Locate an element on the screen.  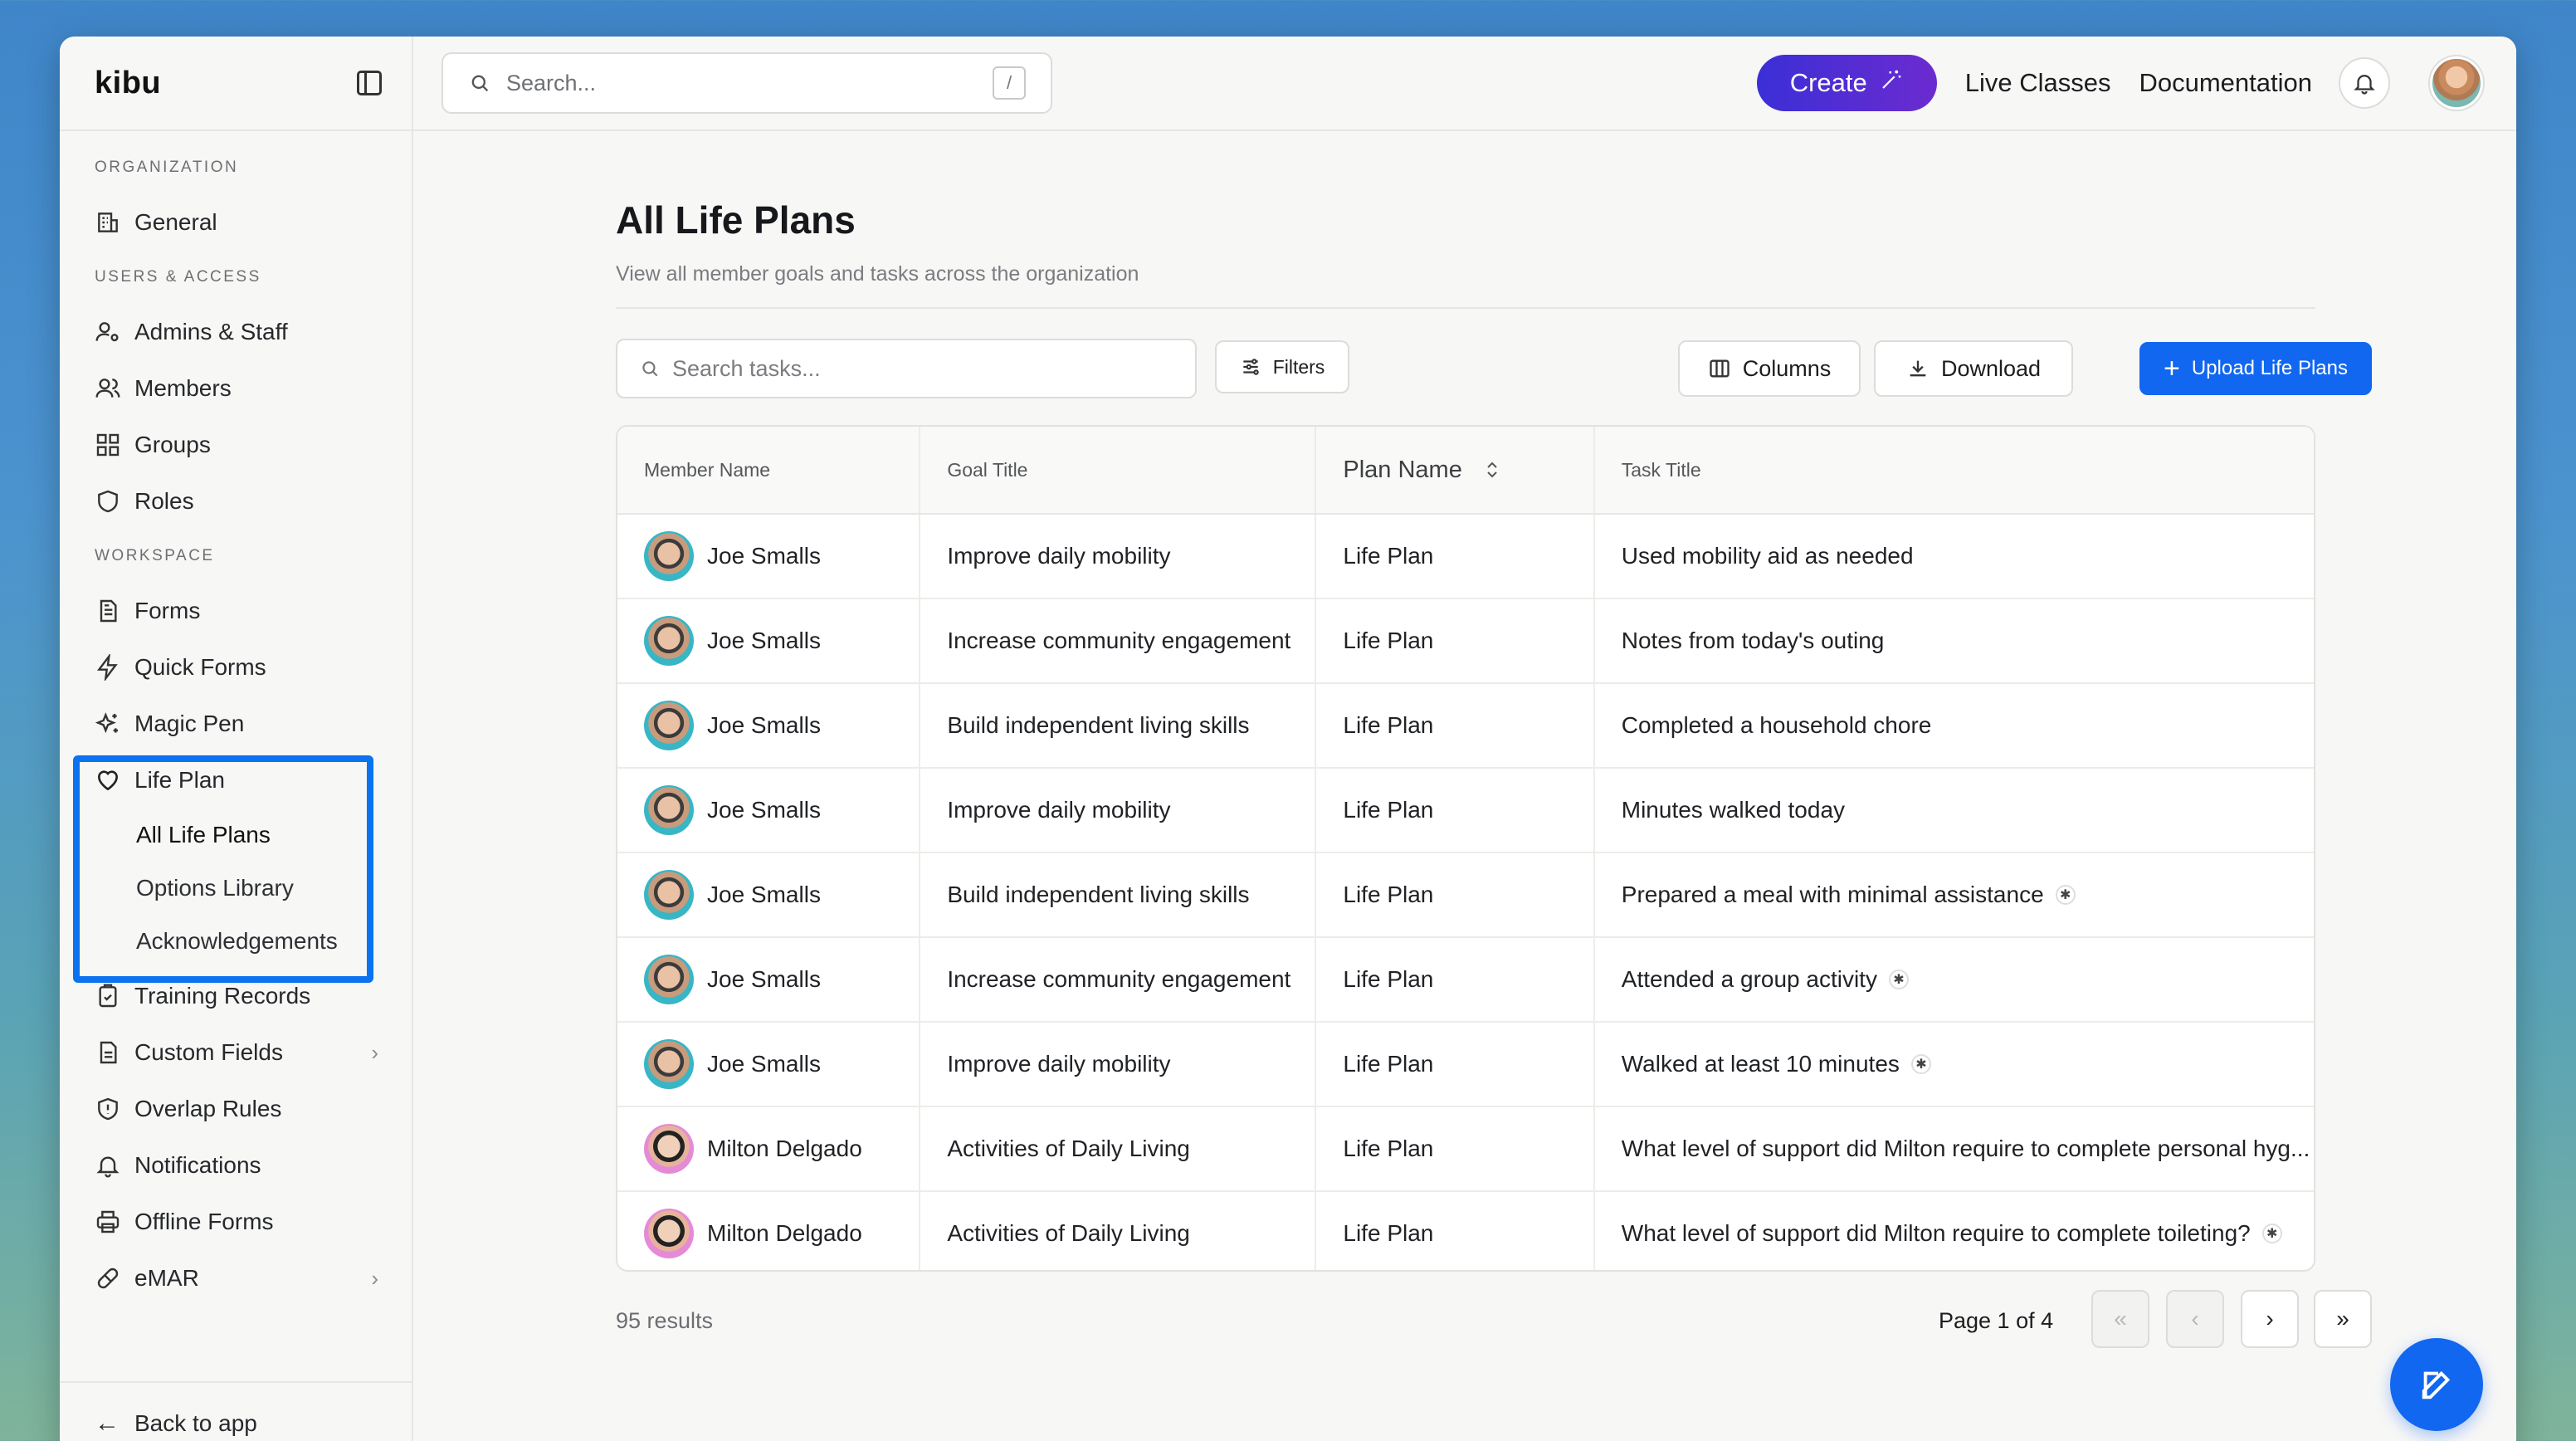
global-search-input: Search... / is located at coordinates (747, 83).